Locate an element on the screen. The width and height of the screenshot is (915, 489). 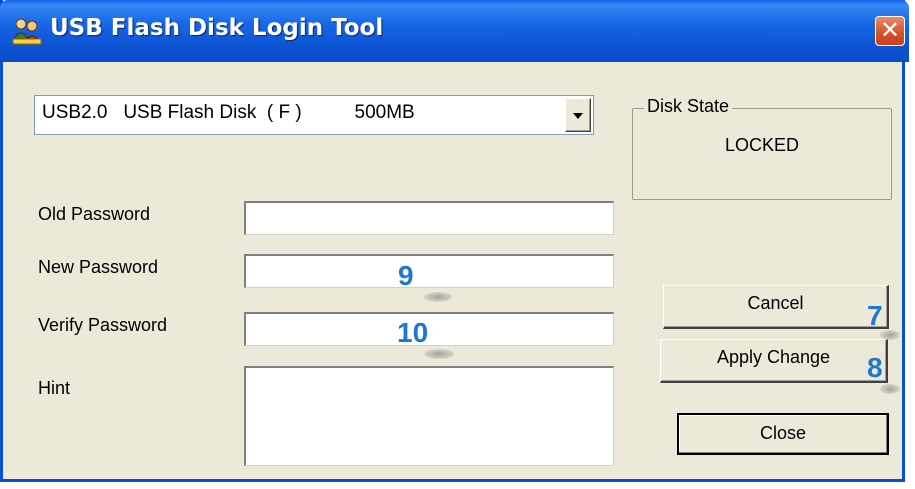
apply-change-button-label: Apply Change is located at coordinates (773, 357).